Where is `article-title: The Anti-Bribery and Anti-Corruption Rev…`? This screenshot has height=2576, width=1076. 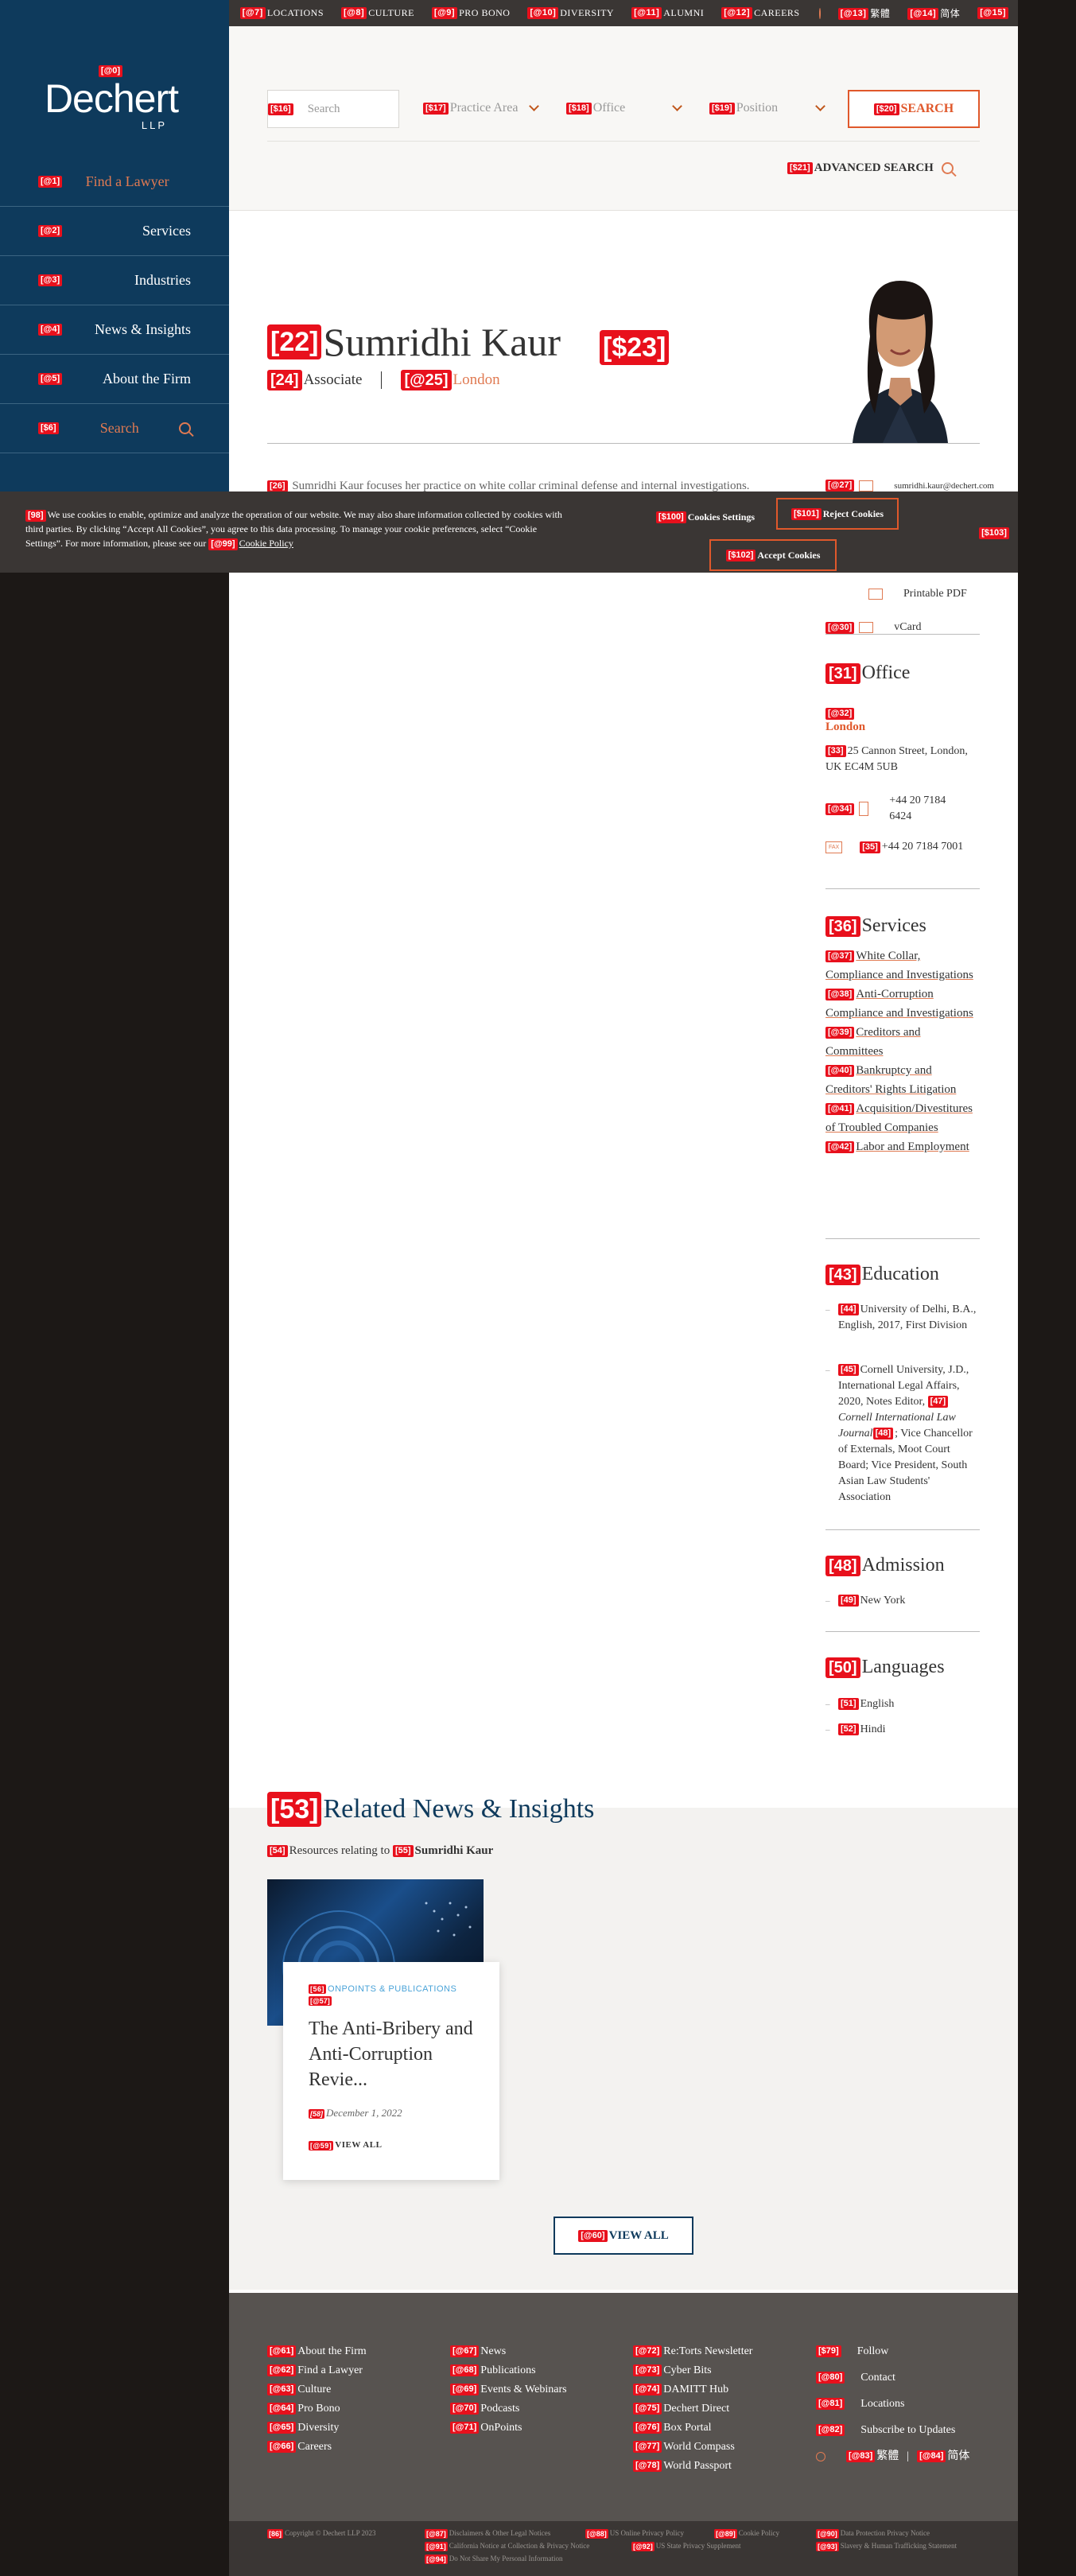
article-title: The Anti-Bribery and Anti-Corruption Rev… is located at coordinates (391, 2054).